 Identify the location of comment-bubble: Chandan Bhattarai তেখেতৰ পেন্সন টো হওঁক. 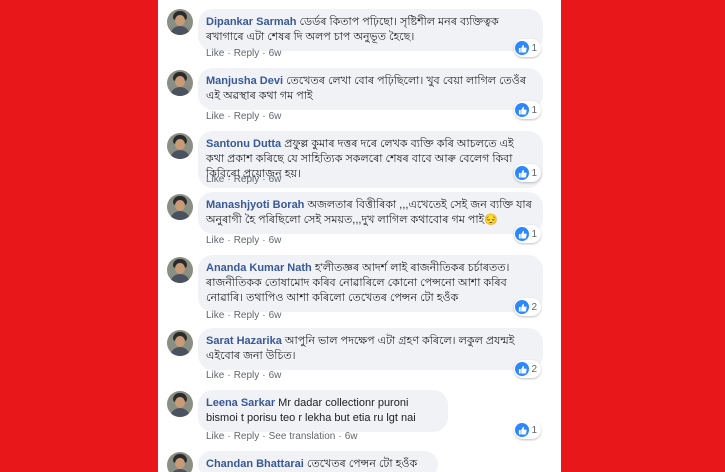
(318, 461).